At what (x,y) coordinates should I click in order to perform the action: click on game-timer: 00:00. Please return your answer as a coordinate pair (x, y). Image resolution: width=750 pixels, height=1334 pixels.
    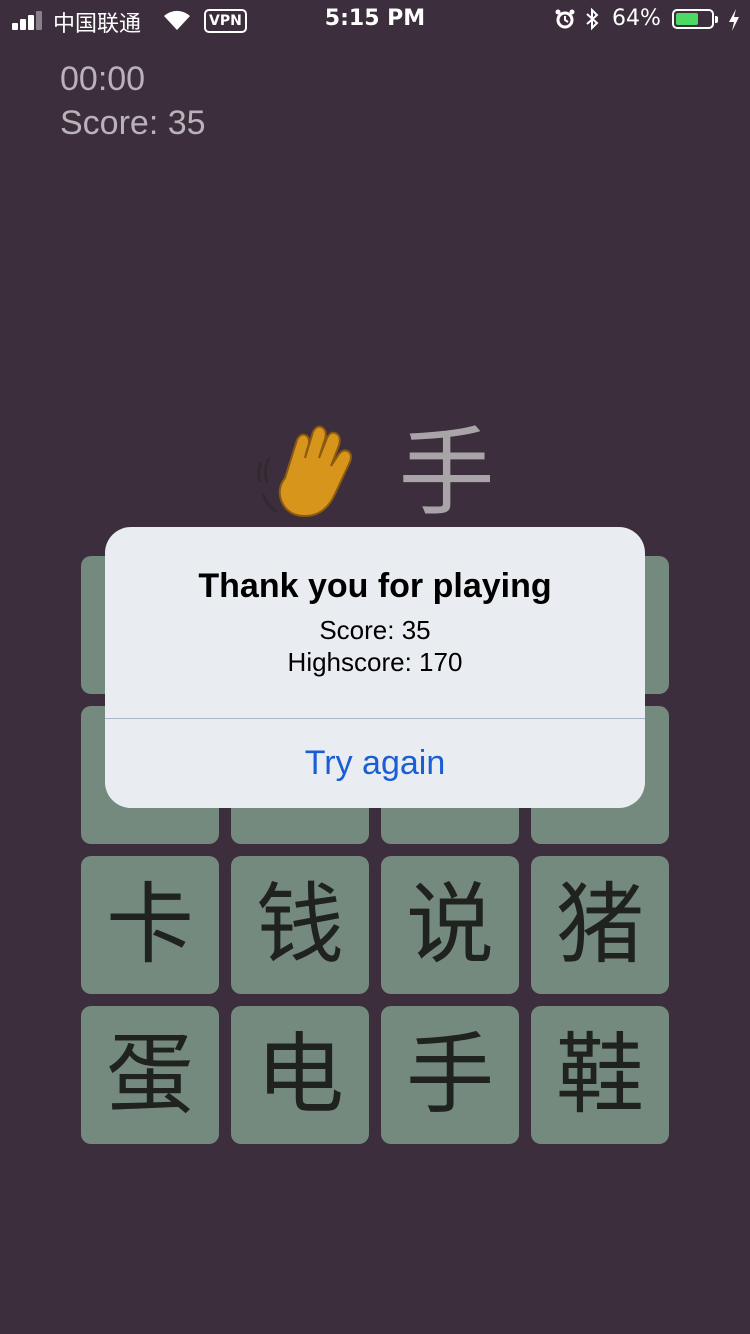
    Looking at the image, I should click on (103, 79).